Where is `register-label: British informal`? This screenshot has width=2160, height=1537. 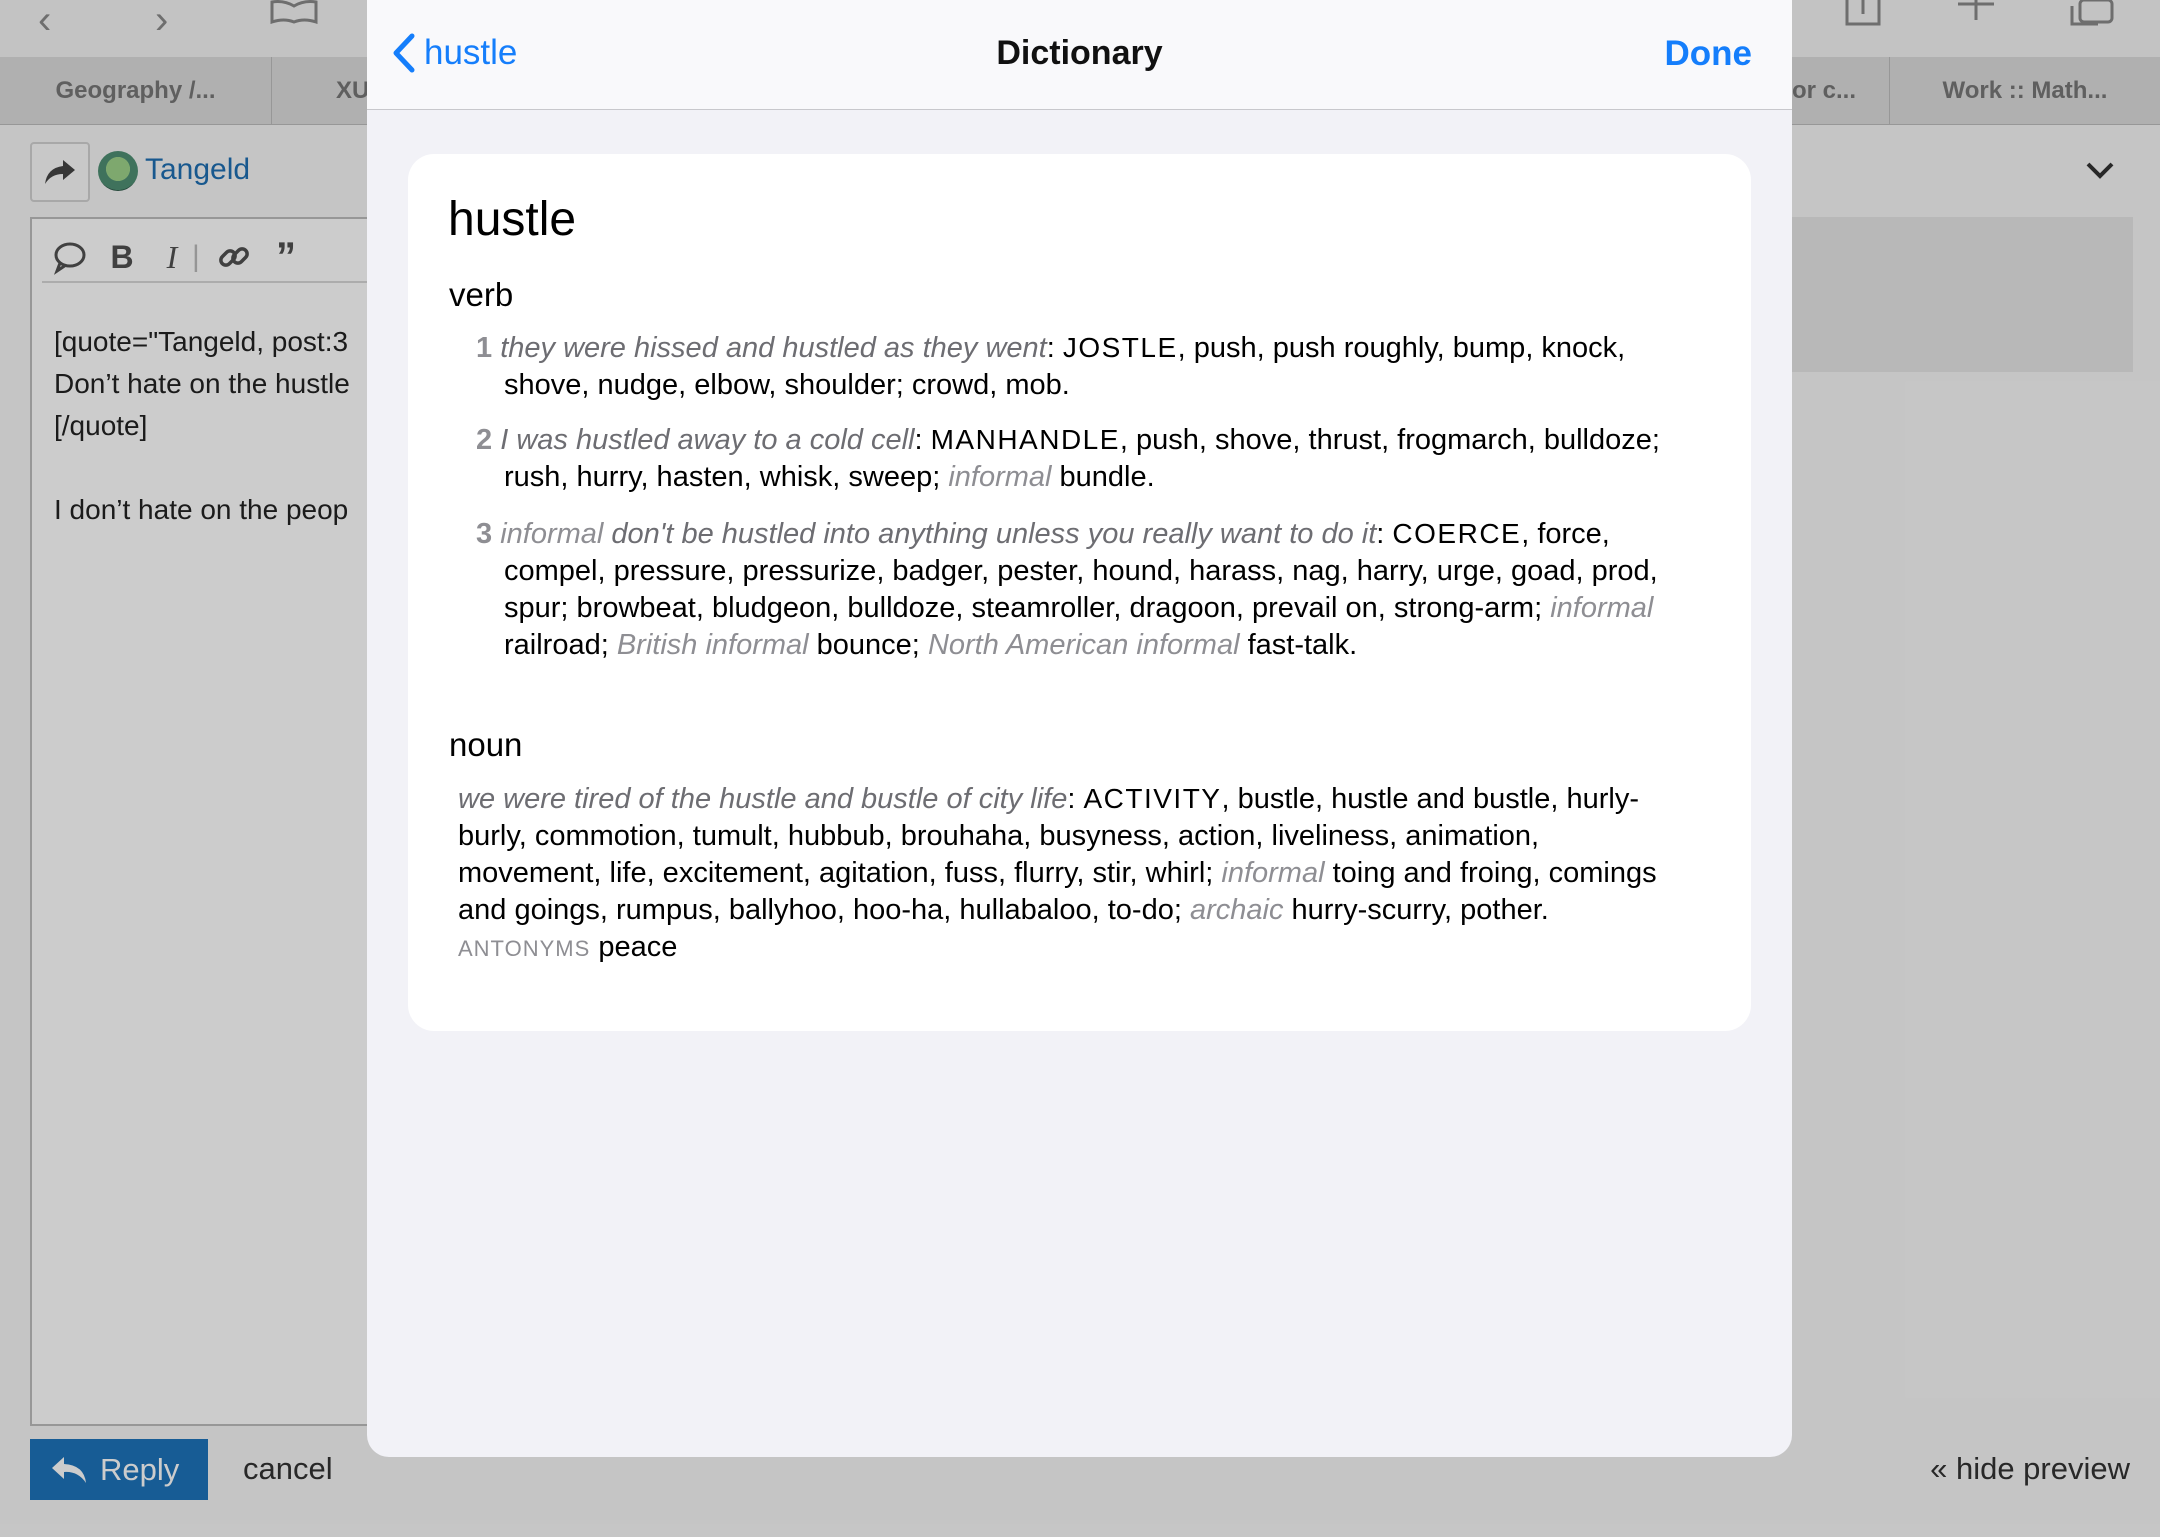 register-label: British informal is located at coordinates (712, 645).